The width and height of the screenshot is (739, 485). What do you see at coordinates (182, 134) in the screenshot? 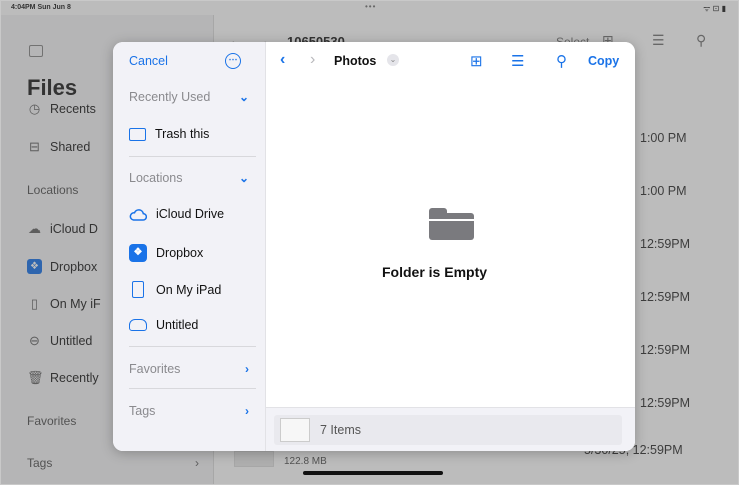
I see `sidebar-item-label: Trash this` at bounding box center [182, 134].